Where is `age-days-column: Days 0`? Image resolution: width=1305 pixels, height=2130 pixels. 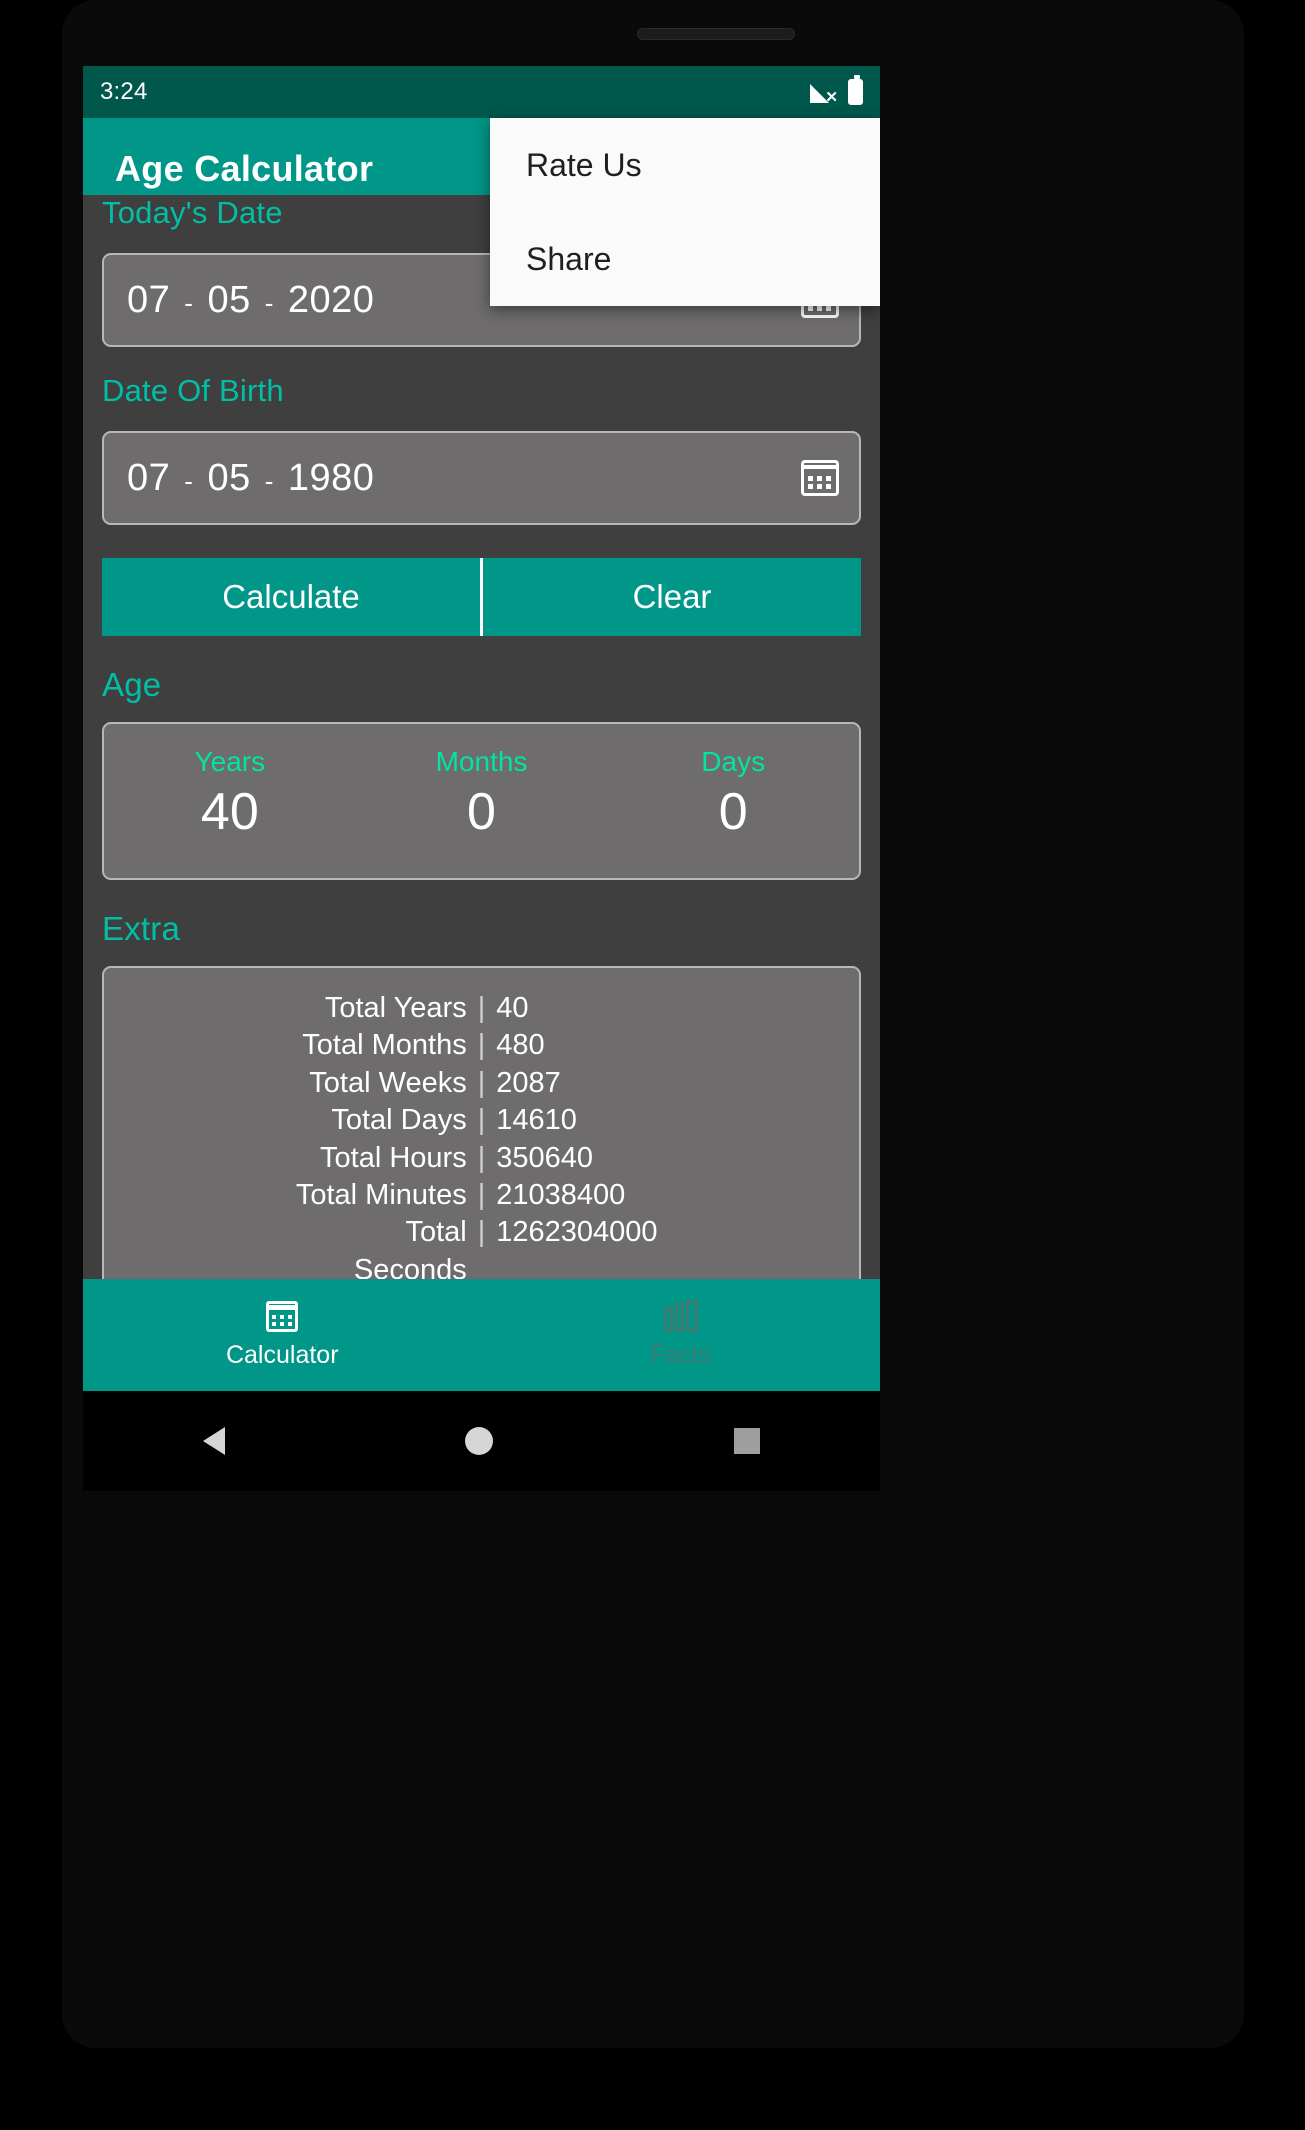 age-days-column: Days 0 is located at coordinates (733, 792).